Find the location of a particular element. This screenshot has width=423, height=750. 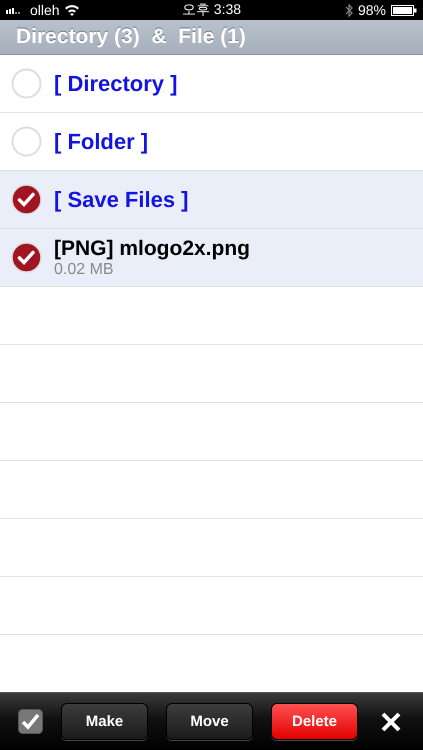

battery-icon is located at coordinates (404, 10).